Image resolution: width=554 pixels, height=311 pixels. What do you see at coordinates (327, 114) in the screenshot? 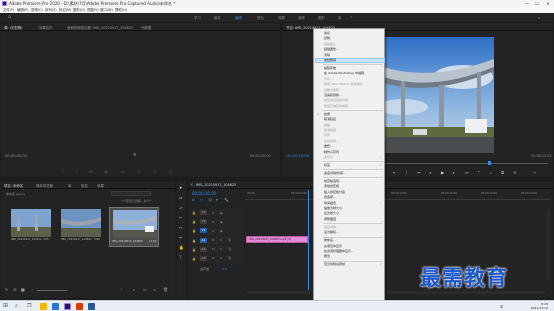
I see `context-menu-item: 启用` at bounding box center [327, 114].